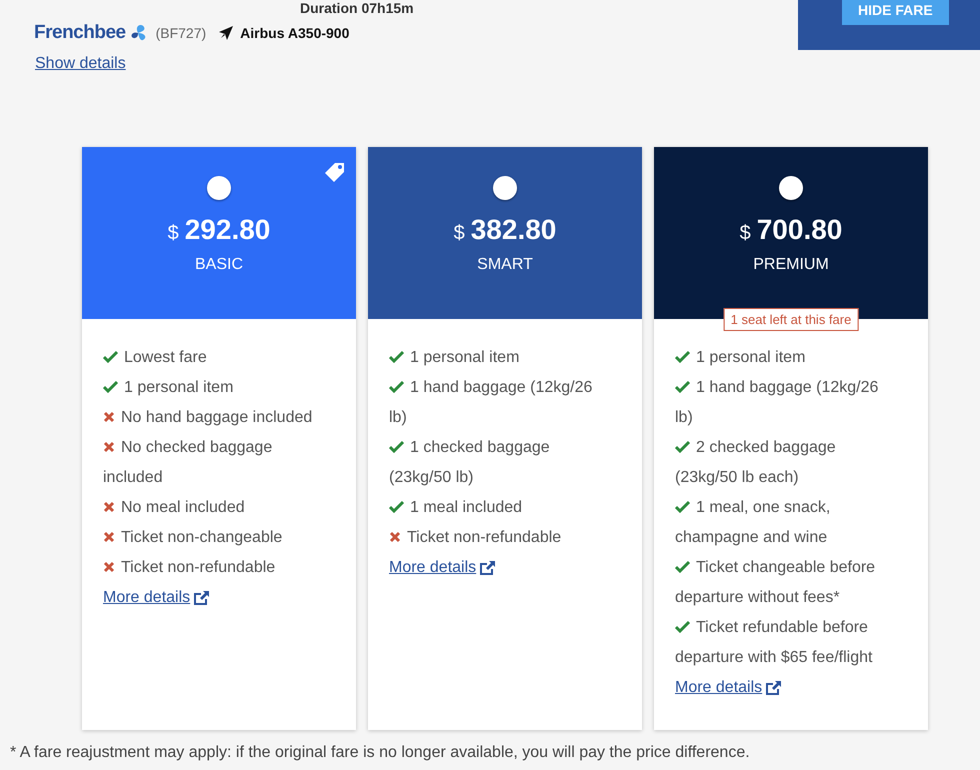 The width and height of the screenshot is (980, 770). I want to click on fare-feature: No checked baggage included, so click(188, 463).